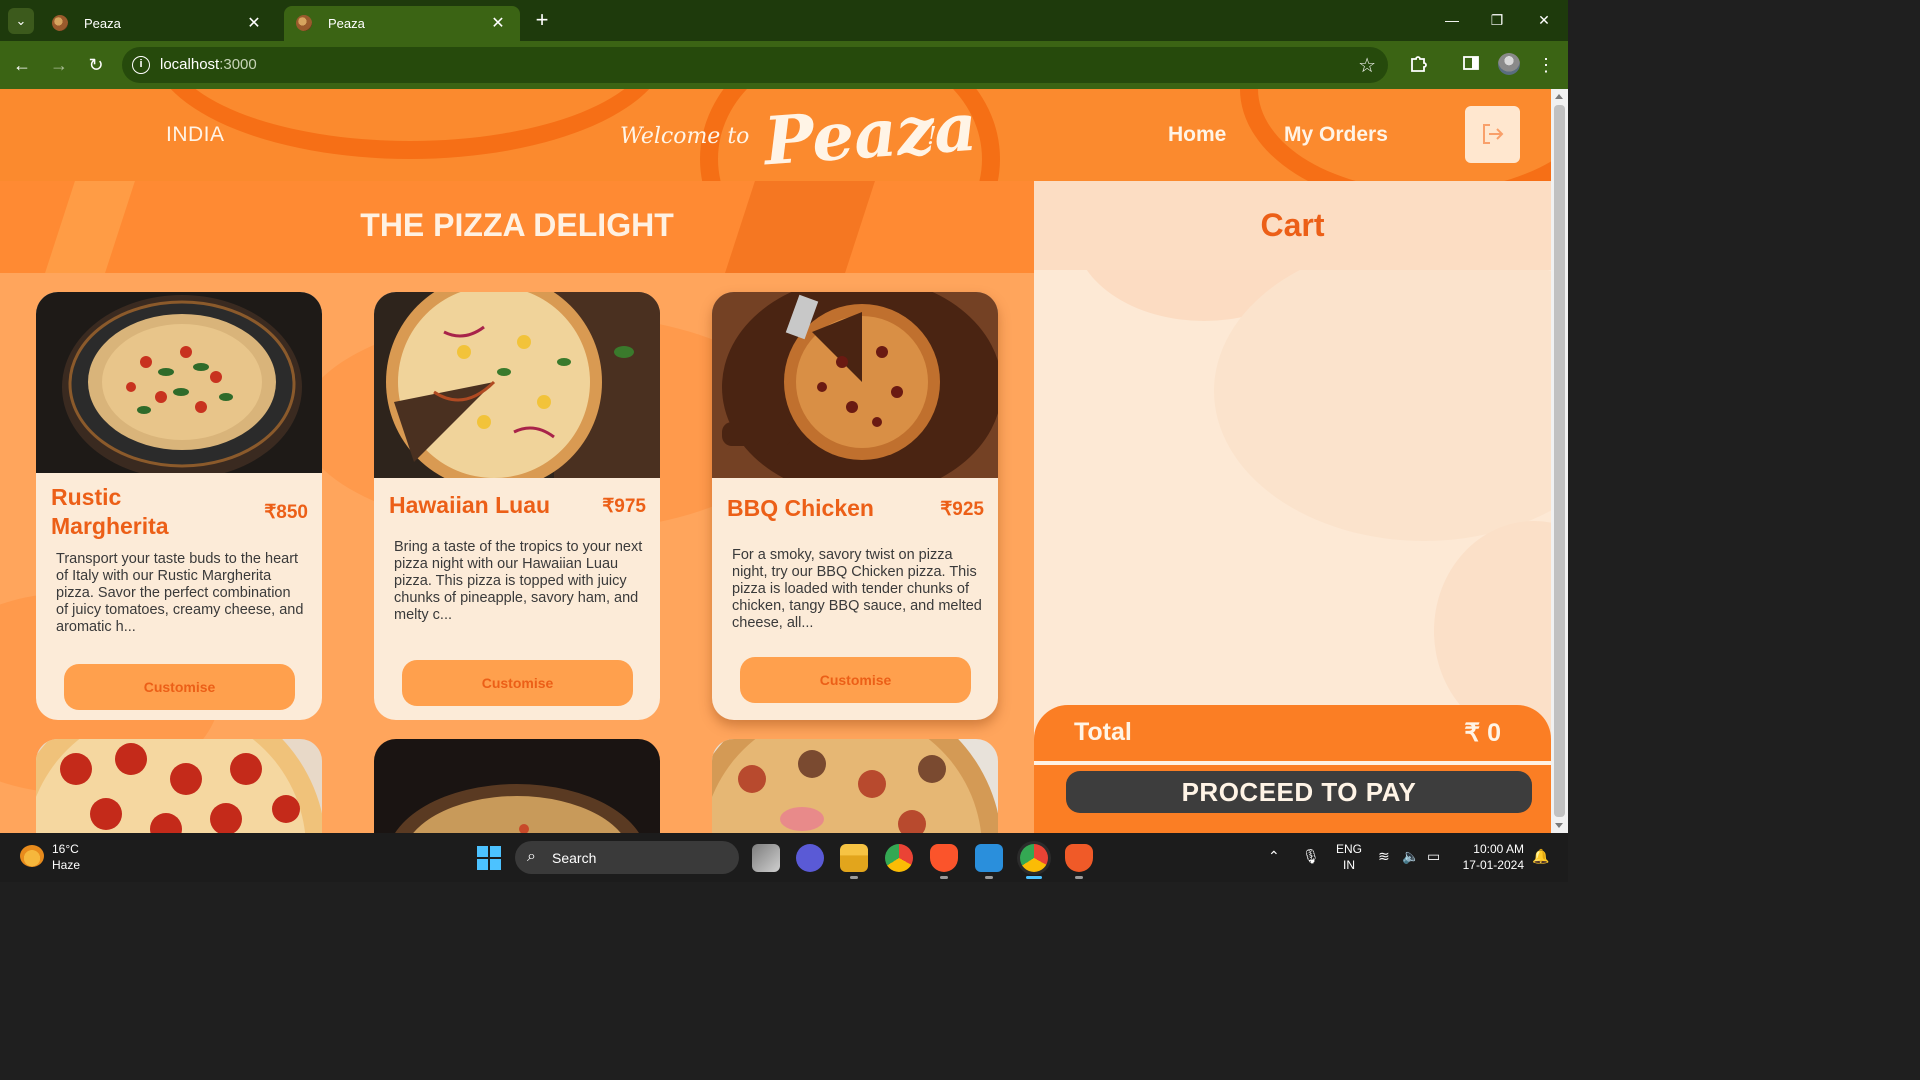 Image resolution: width=1920 pixels, height=1080 pixels. What do you see at coordinates (21, 21) in the screenshot?
I see `tab-search-menu-button: ⌄` at bounding box center [21, 21].